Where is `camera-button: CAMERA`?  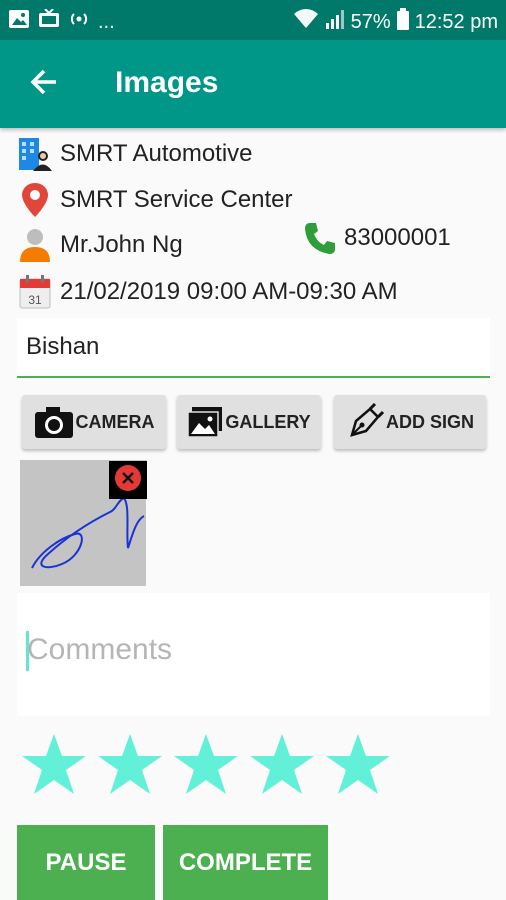 camera-button: CAMERA is located at coordinates (94, 422).